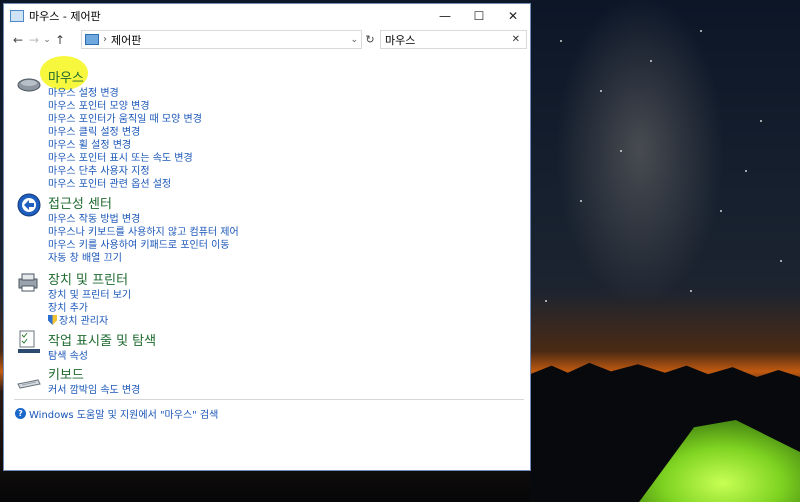  Describe the element at coordinates (60, 40) in the screenshot. I see `up-arrow-icon: ↑` at that location.